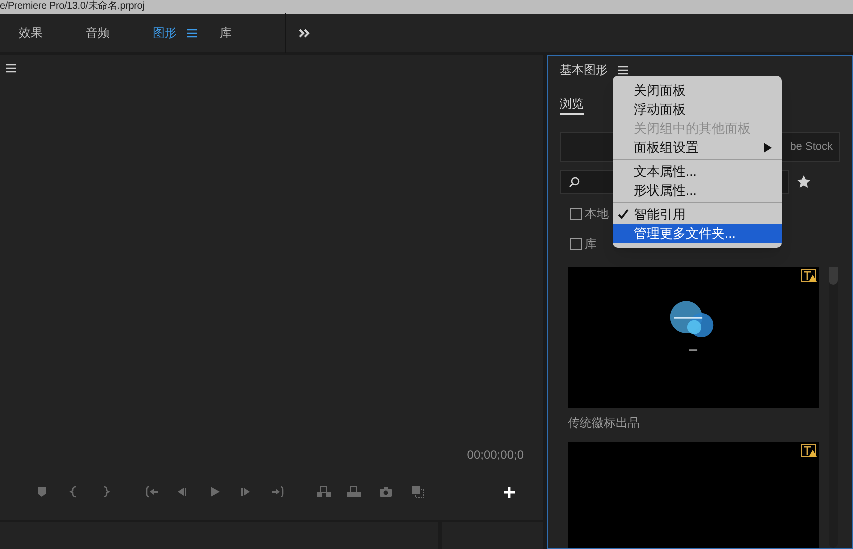 This screenshot has width=853, height=549. I want to click on browse-tab: 浏览, so click(572, 105).